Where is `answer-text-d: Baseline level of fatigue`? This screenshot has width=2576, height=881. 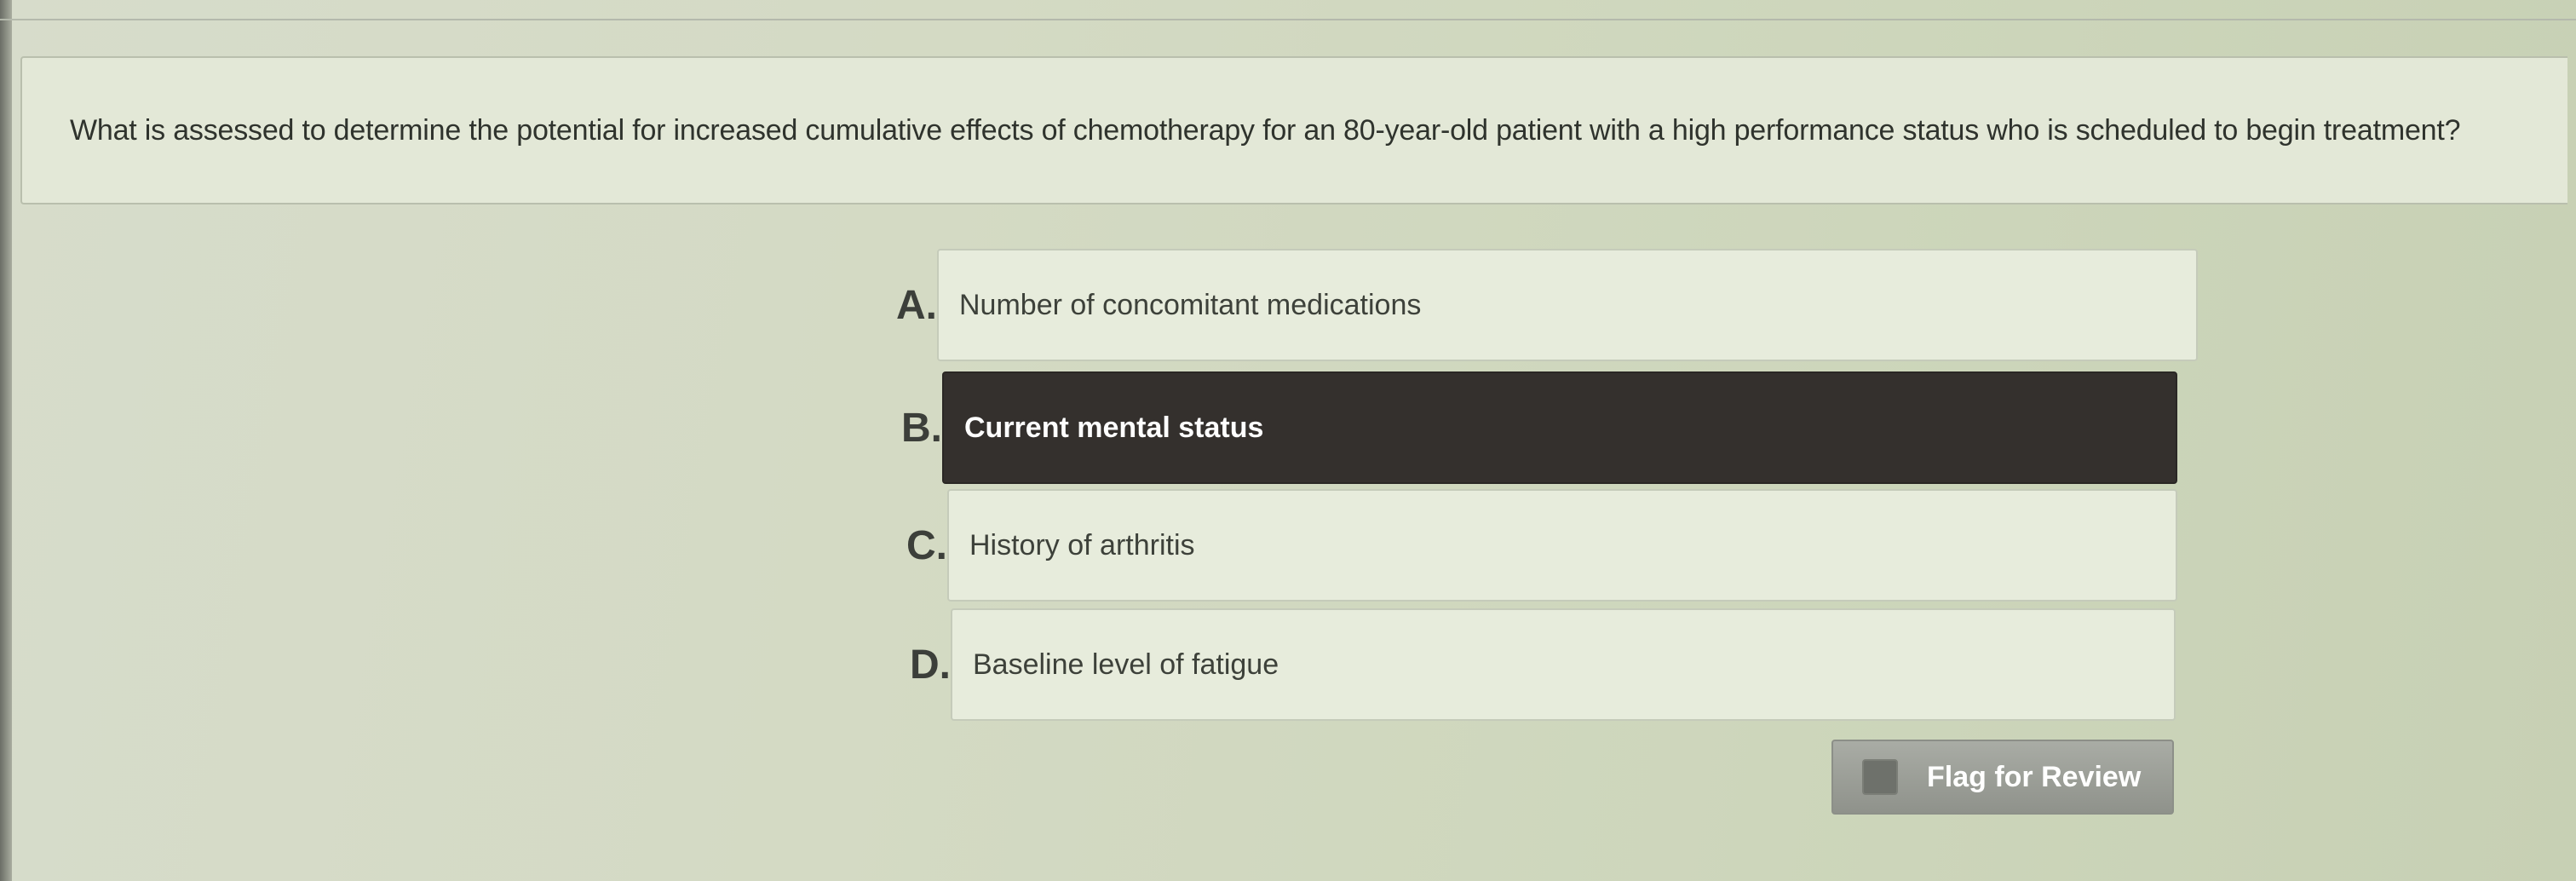 answer-text-d: Baseline level of fatigue is located at coordinates (1126, 664).